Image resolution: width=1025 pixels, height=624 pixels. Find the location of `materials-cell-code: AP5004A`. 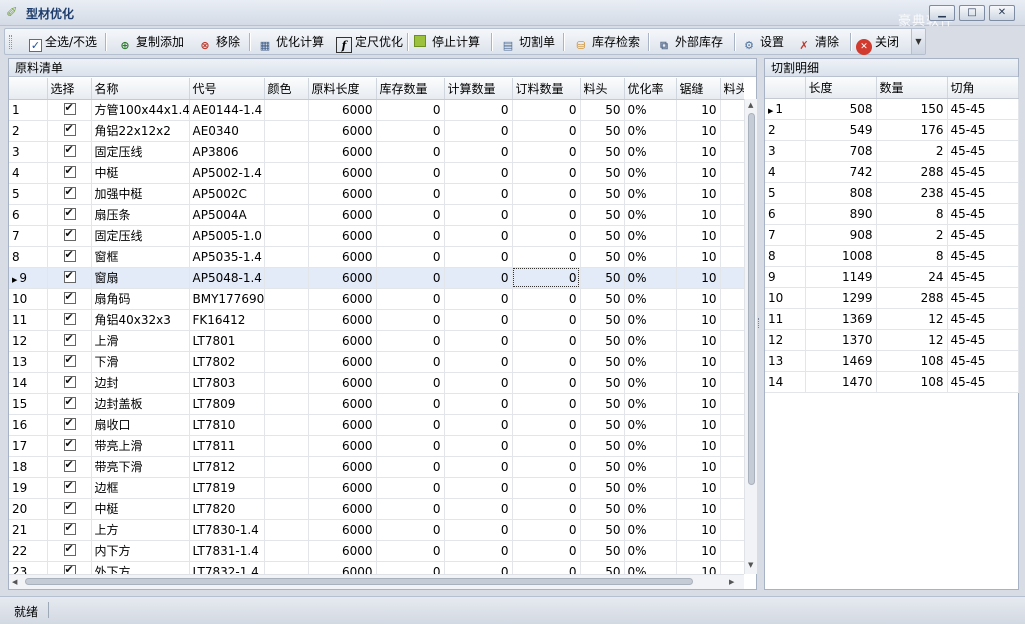

materials-cell-code: AP5004A is located at coordinates (227, 215).